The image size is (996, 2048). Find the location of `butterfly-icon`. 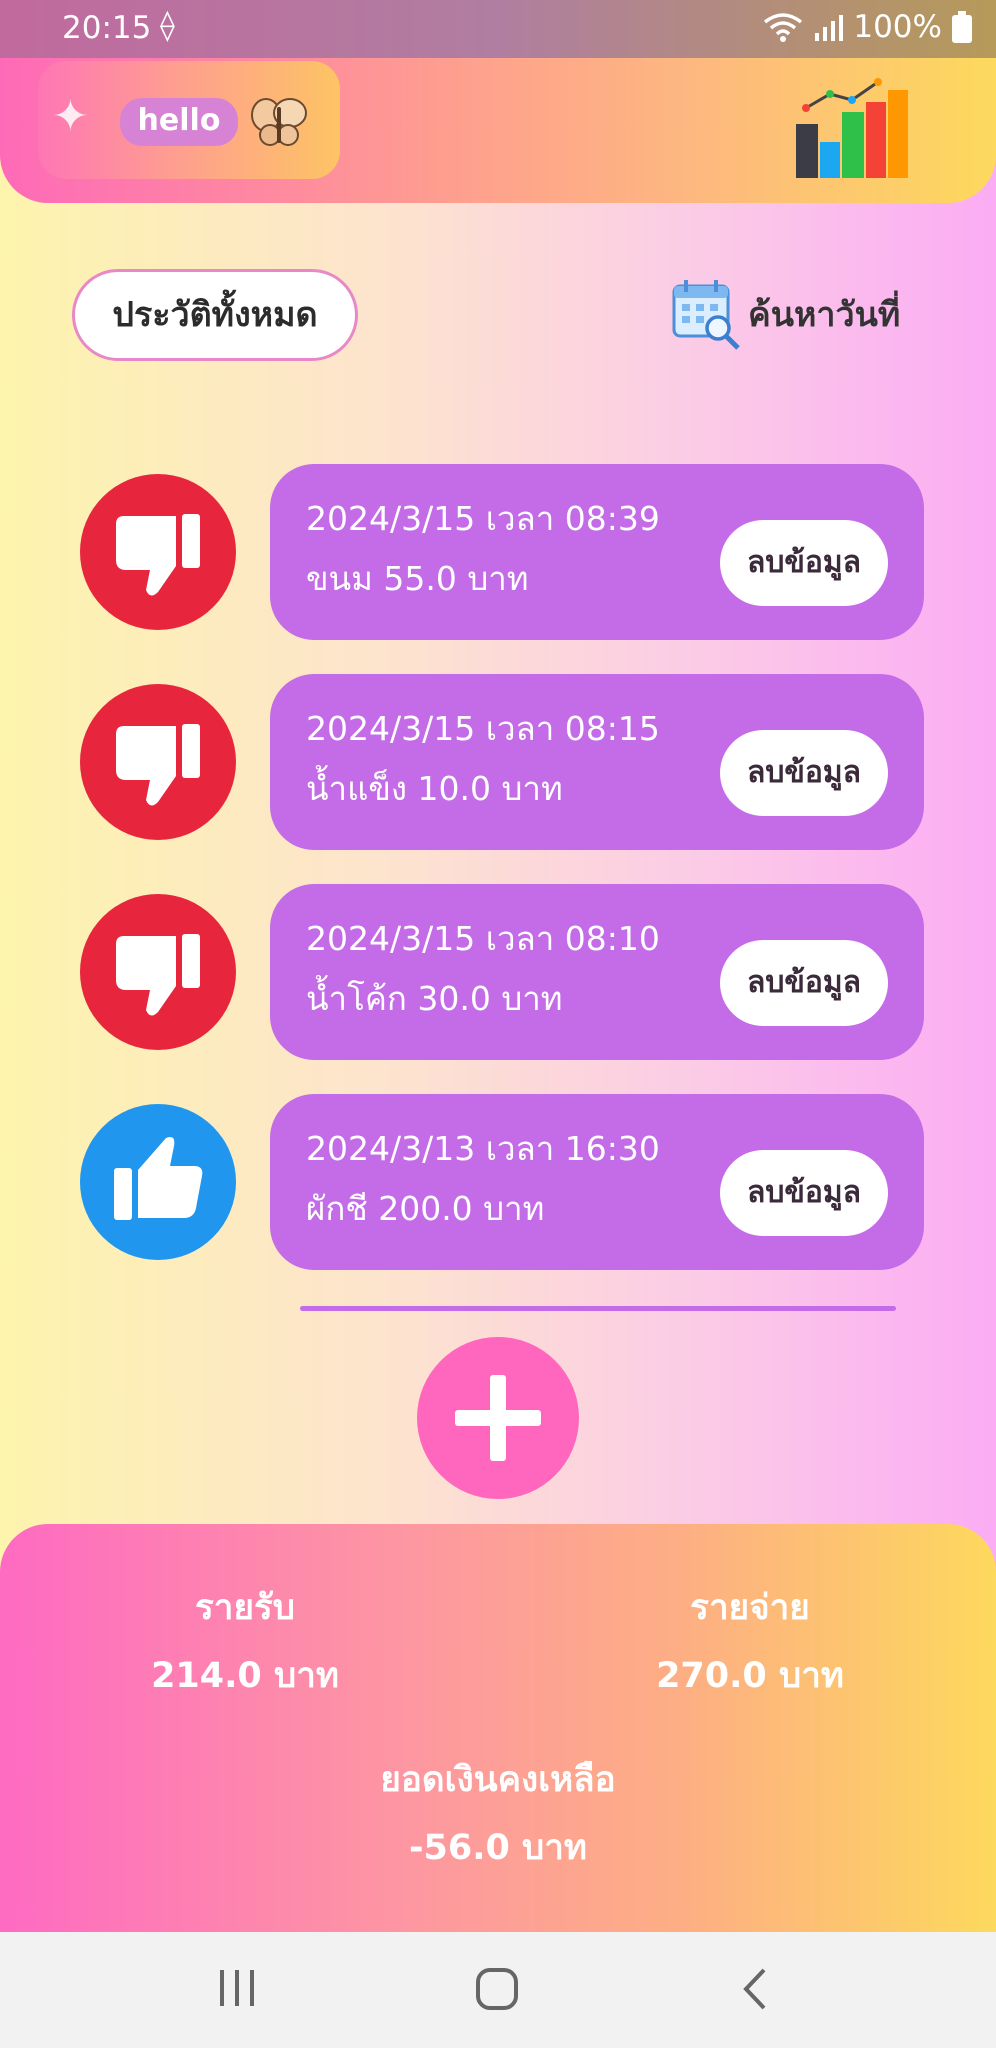

butterfly-icon is located at coordinates (279, 122).